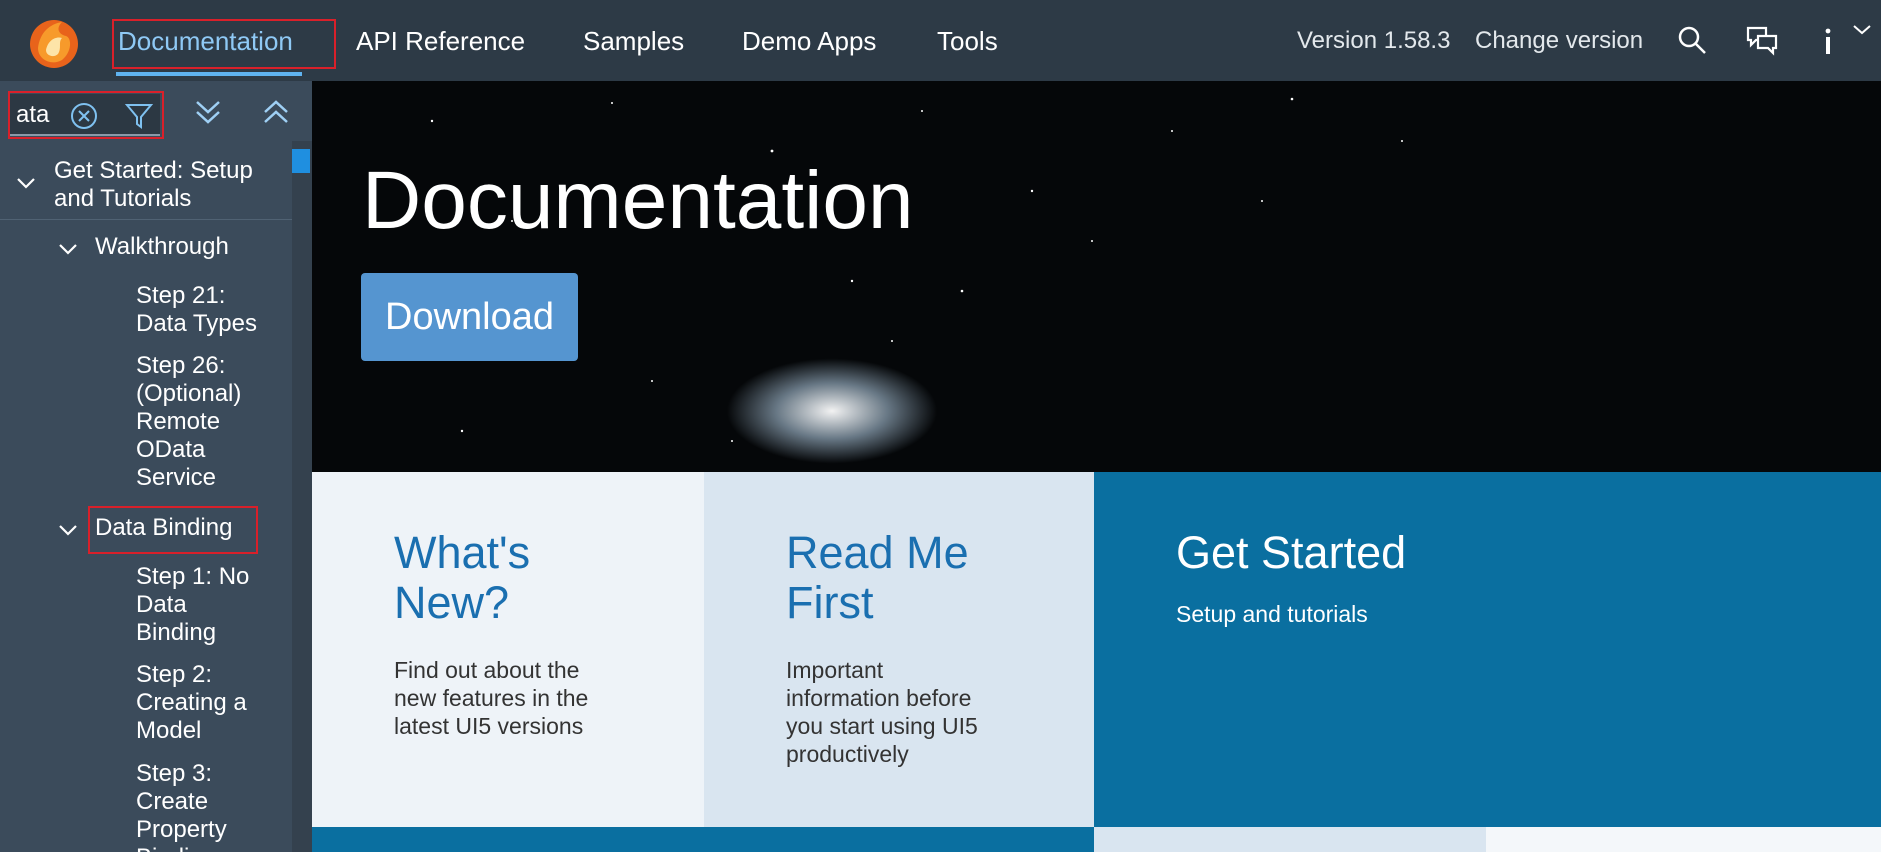 The height and width of the screenshot is (852, 1881). Describe the element at coordinates (633, 41) in the screenshot. I see `tab-samples: Samples` at that location.